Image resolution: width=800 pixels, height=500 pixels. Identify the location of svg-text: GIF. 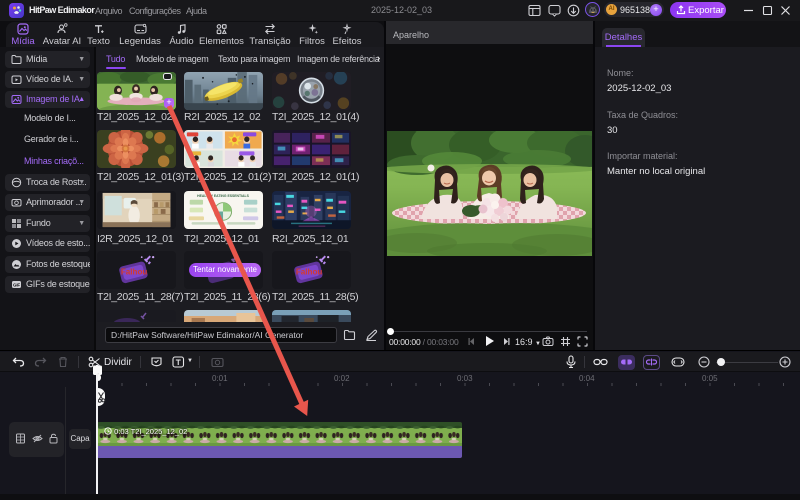
(16, 285).